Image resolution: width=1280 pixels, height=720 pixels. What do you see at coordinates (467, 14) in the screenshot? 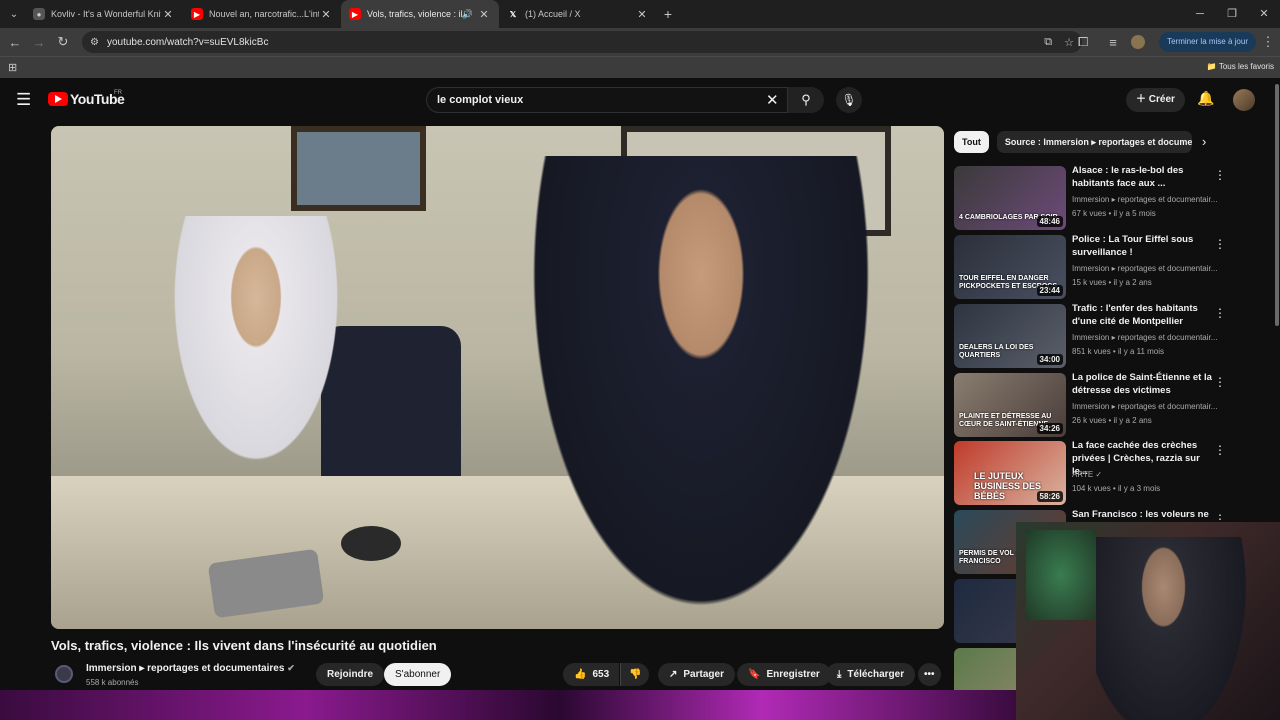
I see `speaker-icon: 🔊` at bounding box center [467, 14].